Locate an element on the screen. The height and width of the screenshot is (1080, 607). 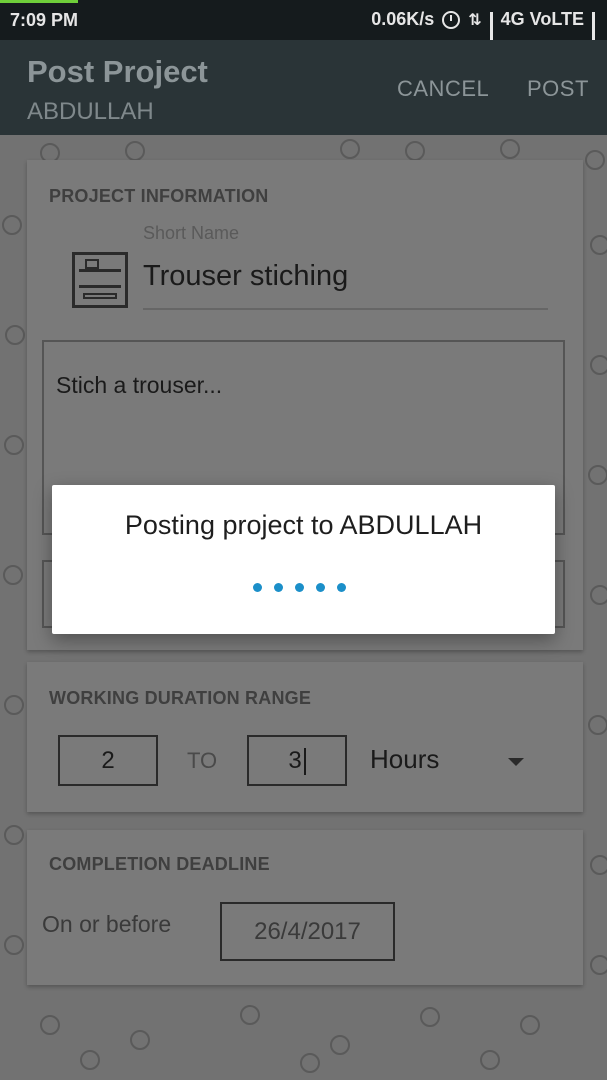
chevron-down-icon is located at coordinates (516, 762).